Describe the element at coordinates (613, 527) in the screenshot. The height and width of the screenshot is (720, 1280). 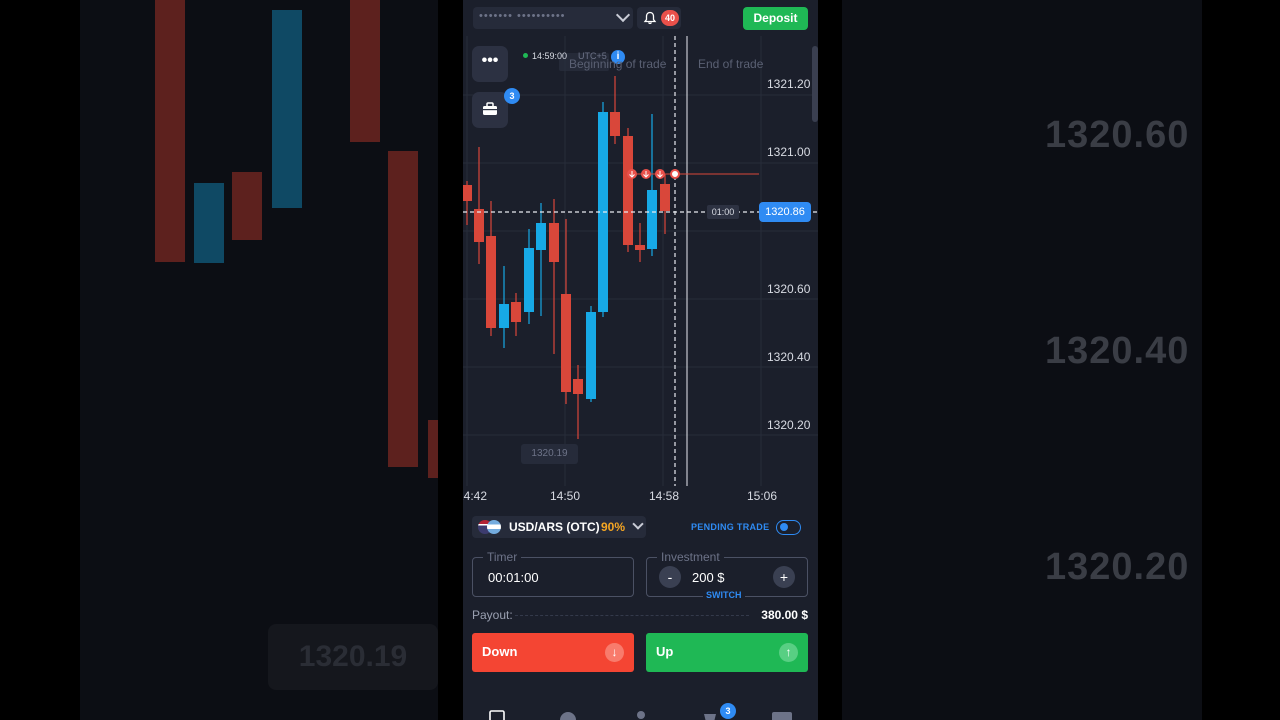
I see `asset-payout-percent: 90%` at that location.